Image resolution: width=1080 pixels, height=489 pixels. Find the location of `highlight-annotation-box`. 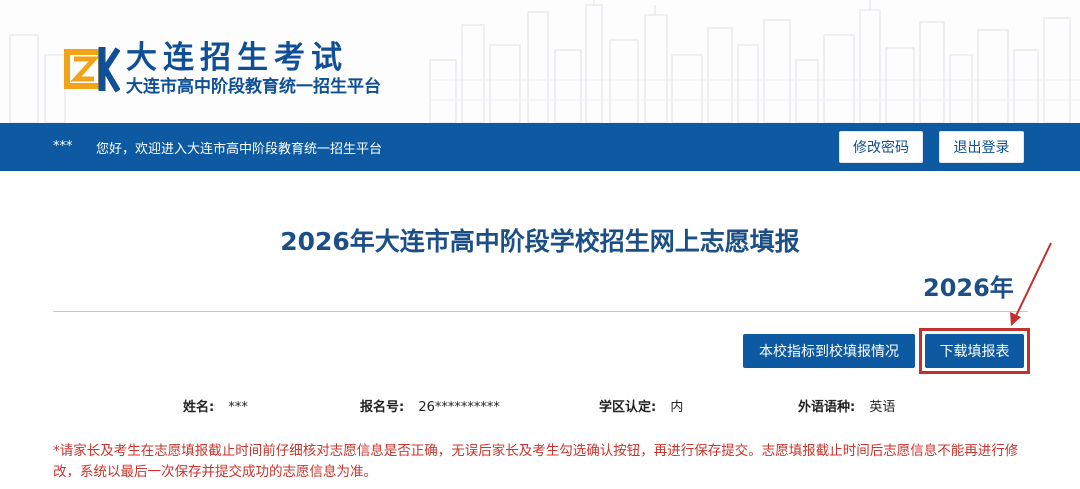

highlight-annotation-box is located at coordinates (974, 351).